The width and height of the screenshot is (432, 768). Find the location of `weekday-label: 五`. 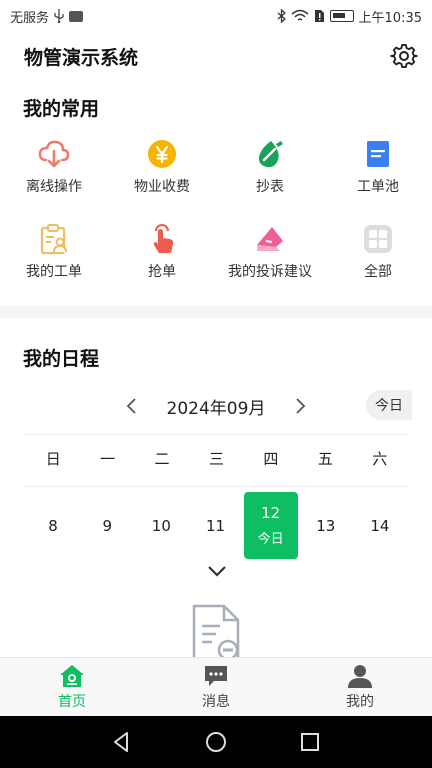

weekday-label: 五 is located at coordinates (325, 459).